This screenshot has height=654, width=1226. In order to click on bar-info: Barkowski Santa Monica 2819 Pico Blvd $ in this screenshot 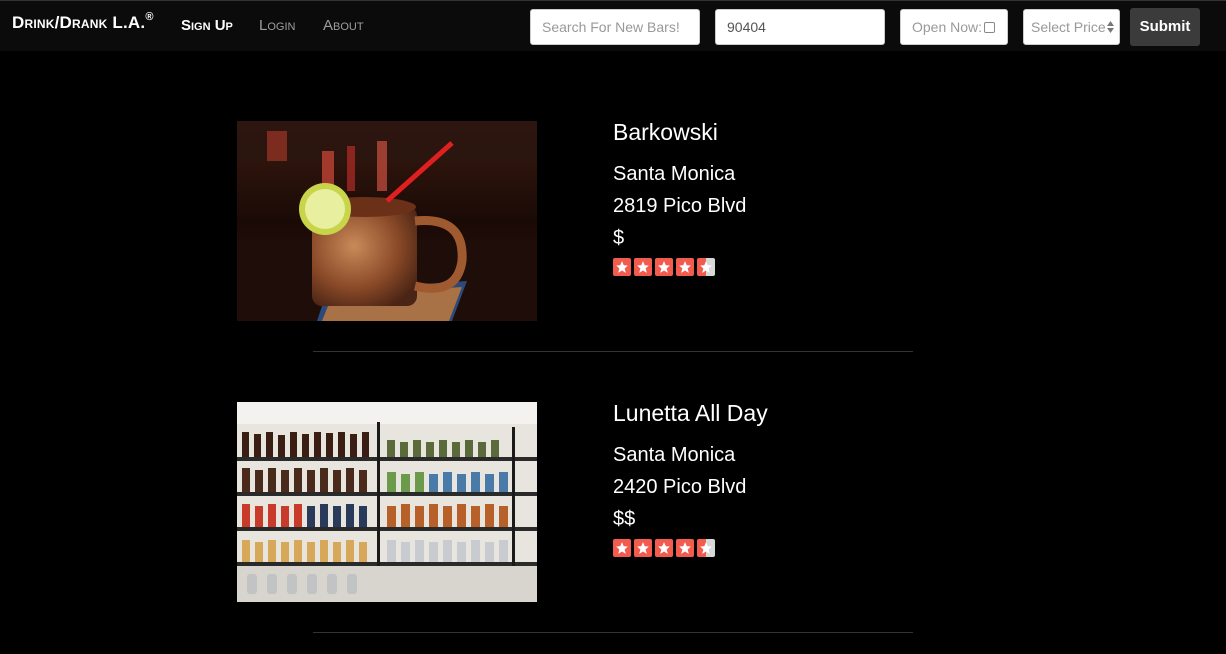, I will do `click(679, 197)`.